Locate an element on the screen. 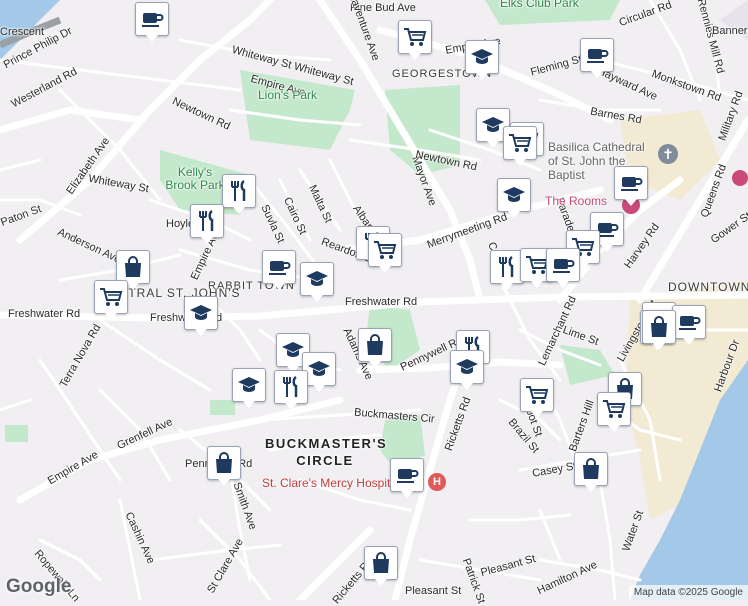 Image resolution: width=748 pixels, height=606 pixels. google-logo: Google is located at coordinates (39, 586).